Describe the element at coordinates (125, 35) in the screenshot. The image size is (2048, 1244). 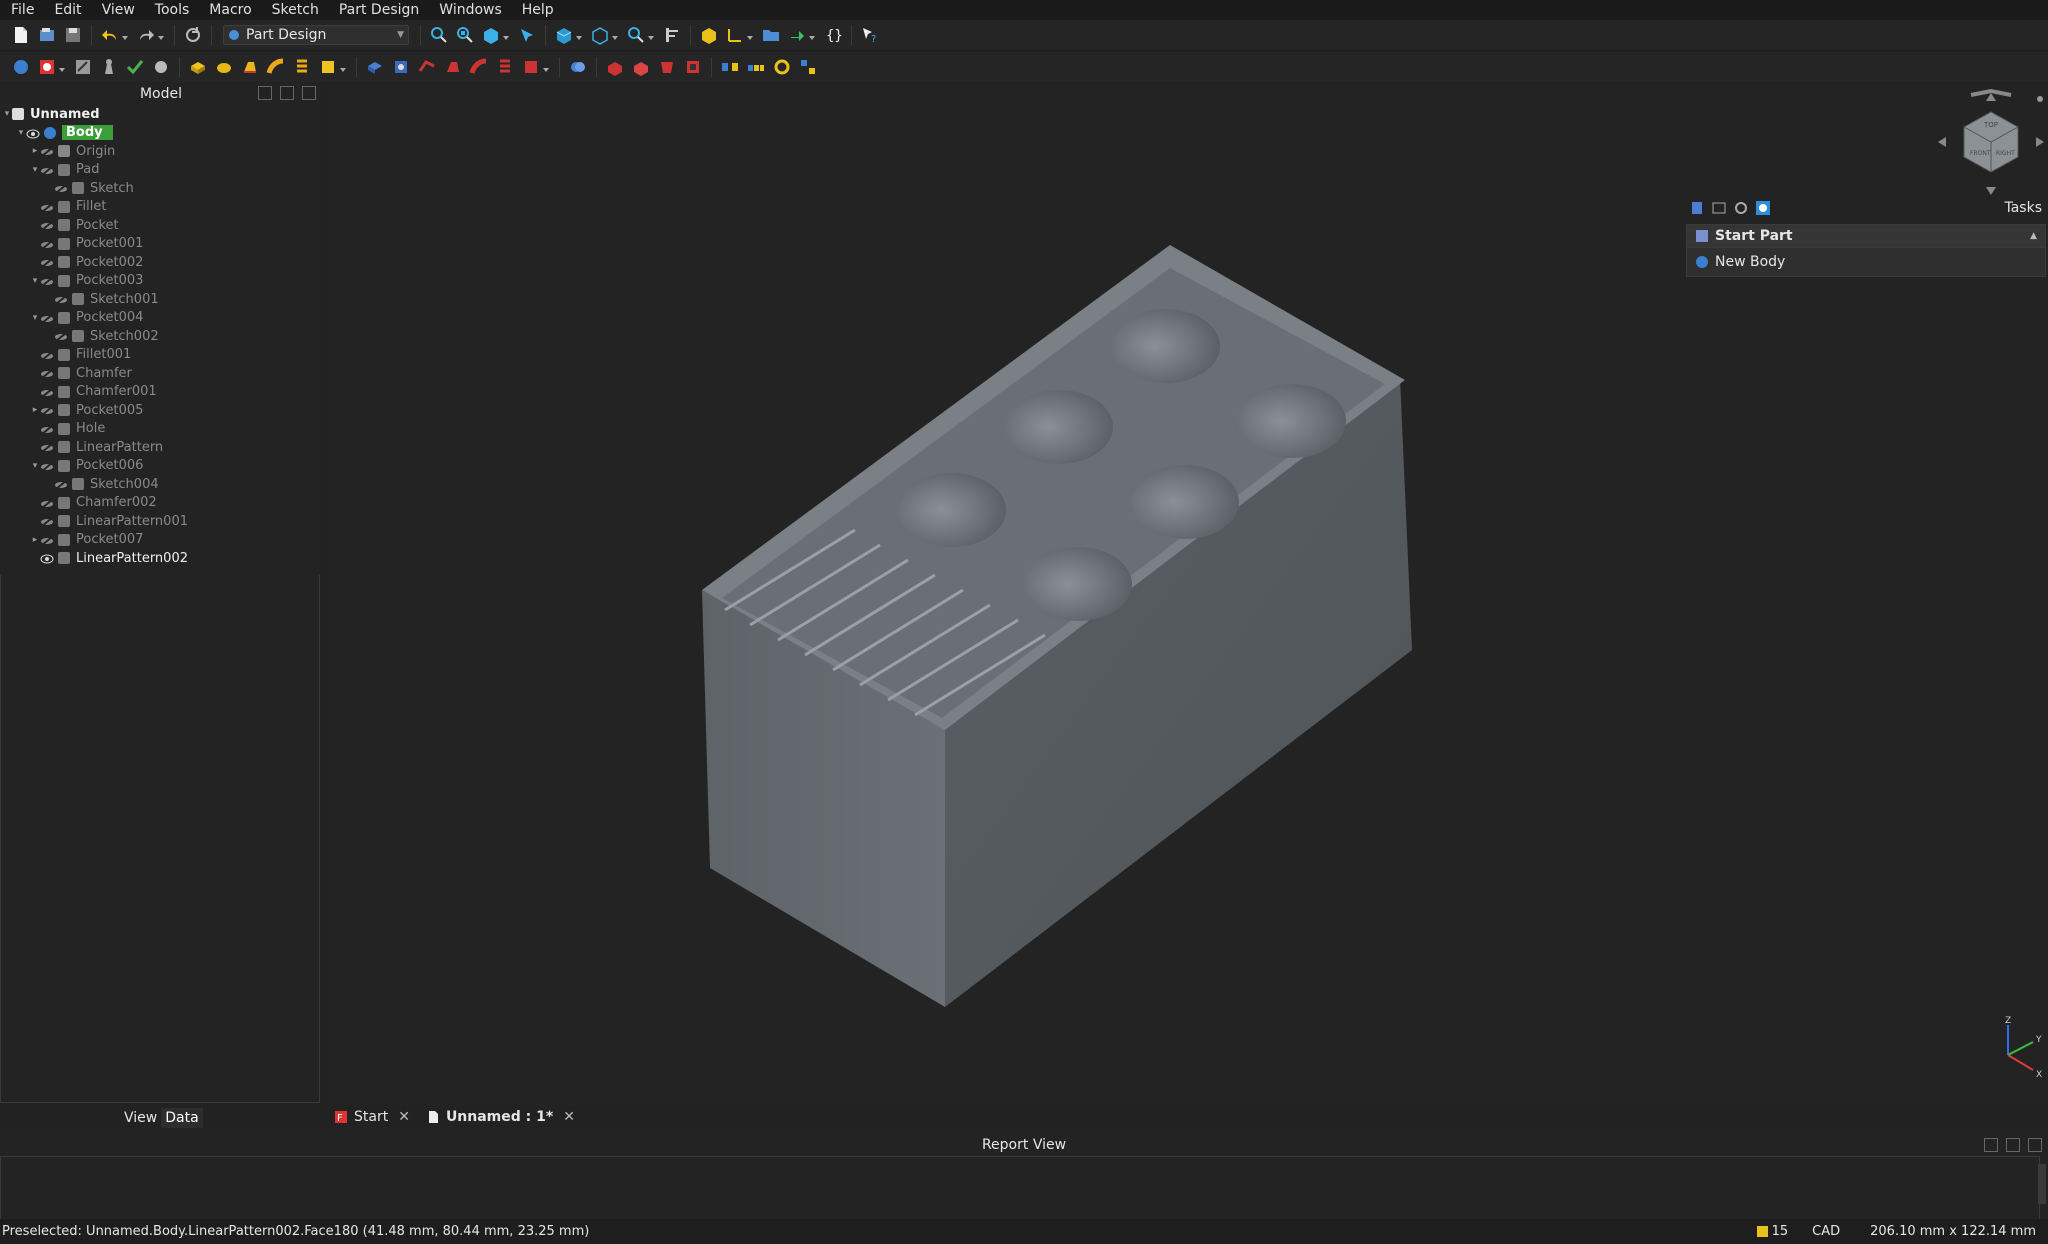
I see `undo-dropdown-icon` at that location.